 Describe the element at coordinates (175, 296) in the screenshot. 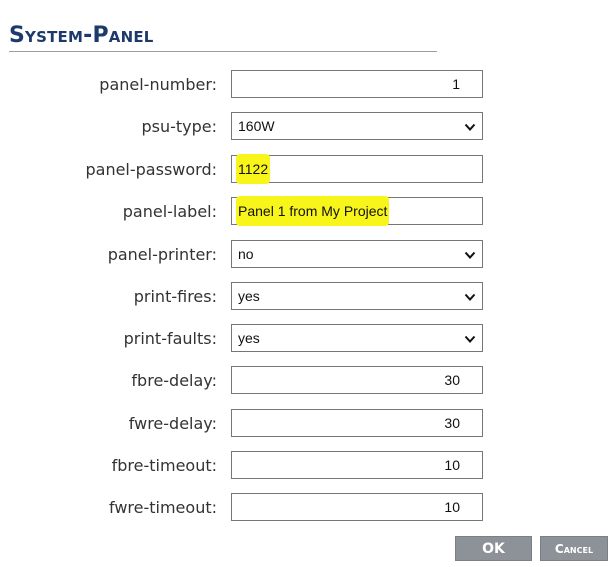

I see `print-fires-label: print-fires:` at that location.